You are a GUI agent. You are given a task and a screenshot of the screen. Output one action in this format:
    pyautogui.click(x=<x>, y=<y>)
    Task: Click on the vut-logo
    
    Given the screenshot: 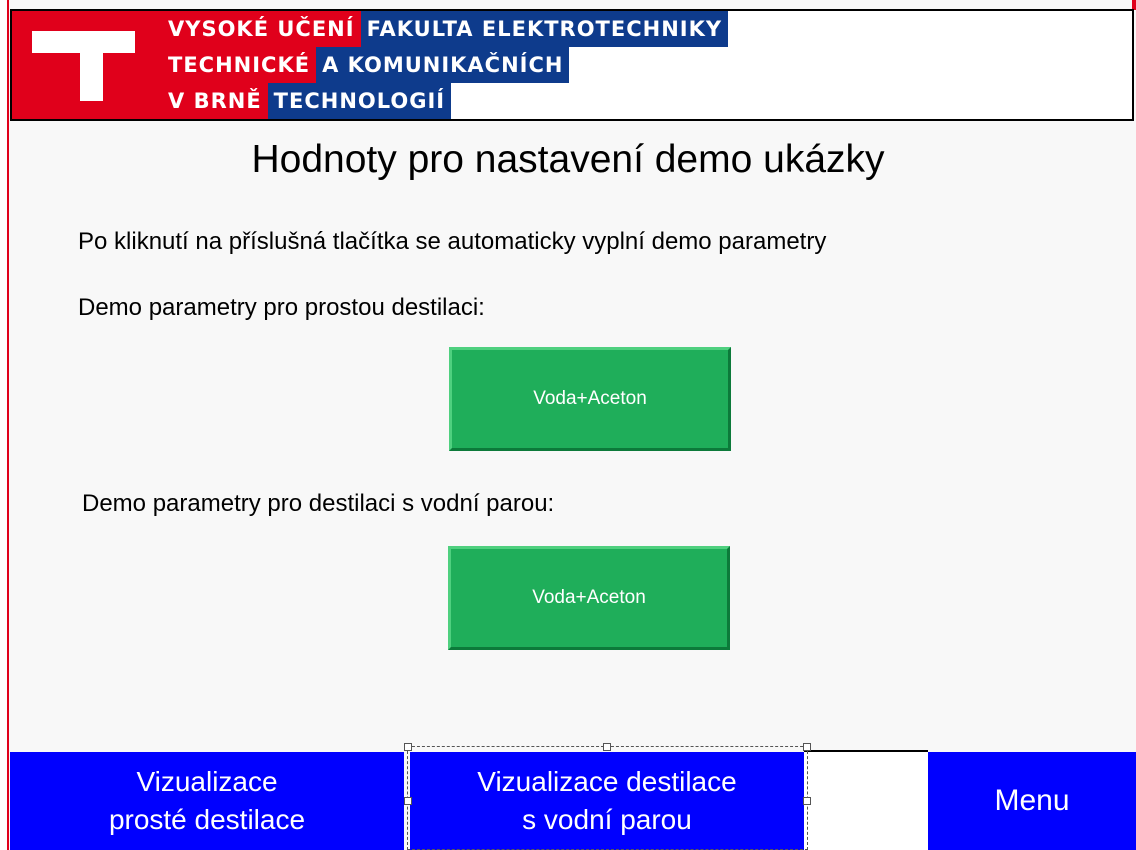 What is the action you would take?
    pyautogui.click(x=87, y=65)
    